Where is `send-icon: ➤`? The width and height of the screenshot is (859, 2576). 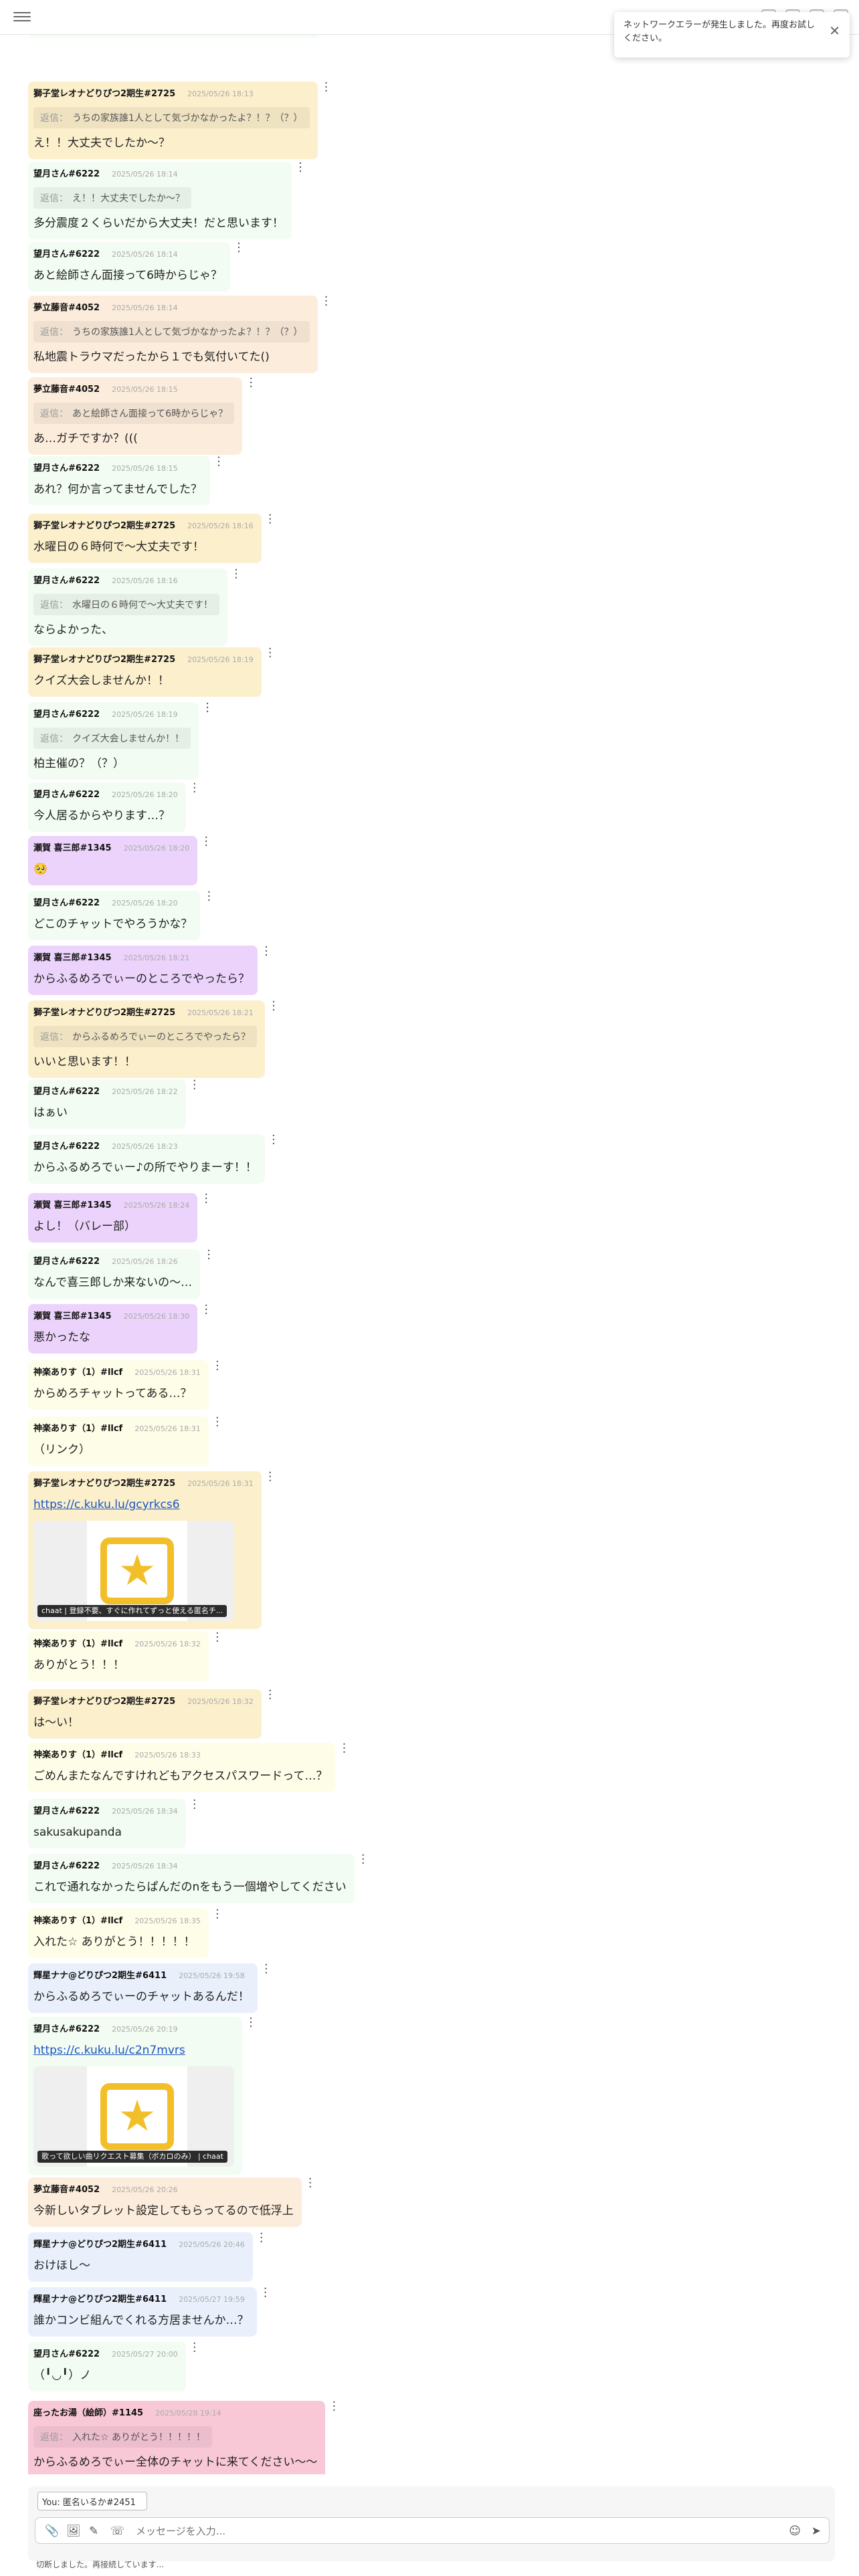
send-icon: ➤ is located at coordinates (816, 2531).